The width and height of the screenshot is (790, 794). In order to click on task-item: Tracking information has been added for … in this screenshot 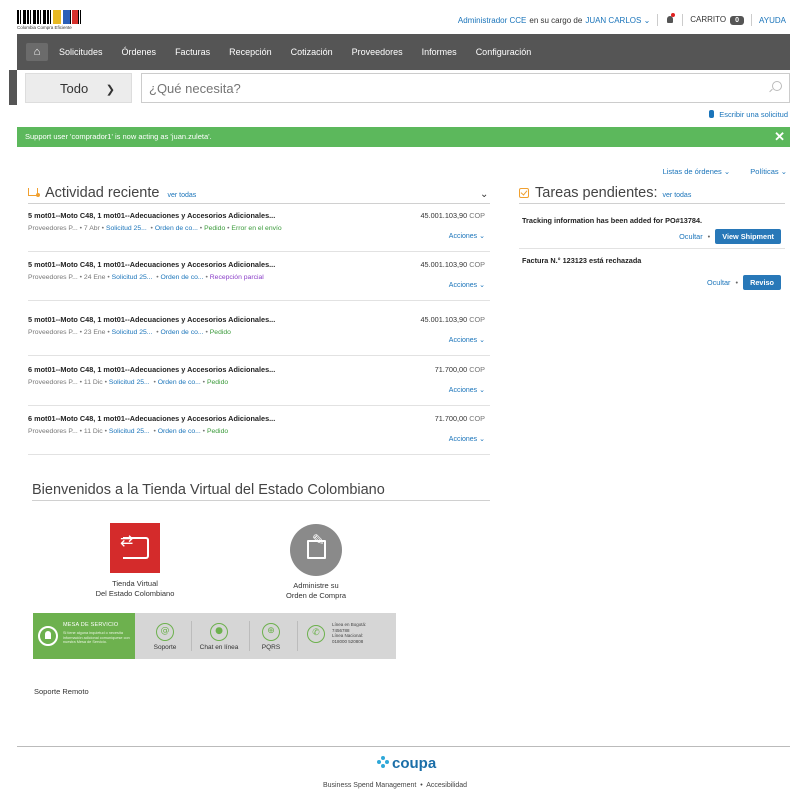, I will do `click(653, 230)`.